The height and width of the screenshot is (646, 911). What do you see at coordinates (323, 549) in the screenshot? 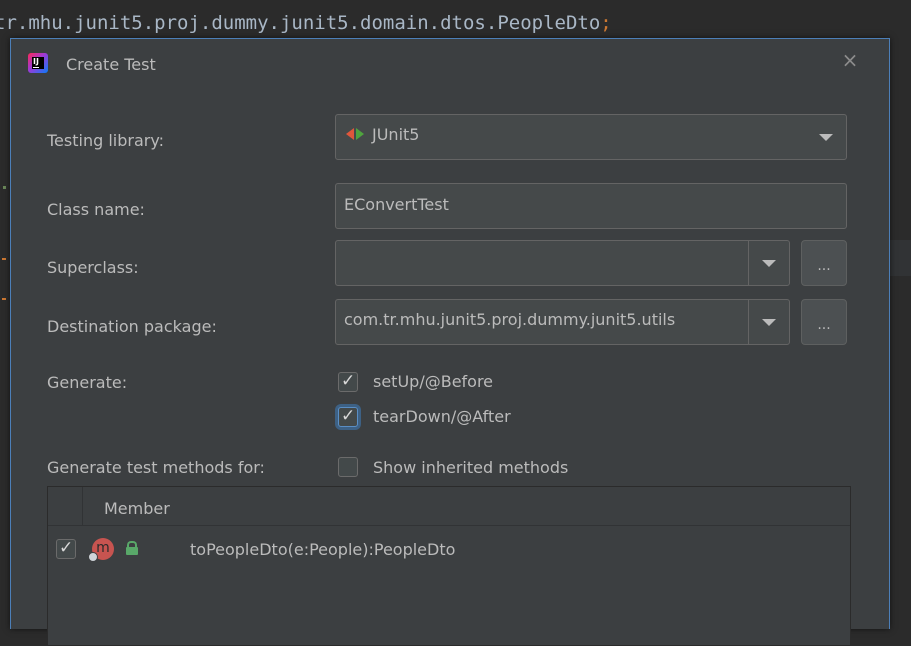
I see `member-signature: toPeopleDto(e:People):PeopleDto` at bounding box center [323, 549].